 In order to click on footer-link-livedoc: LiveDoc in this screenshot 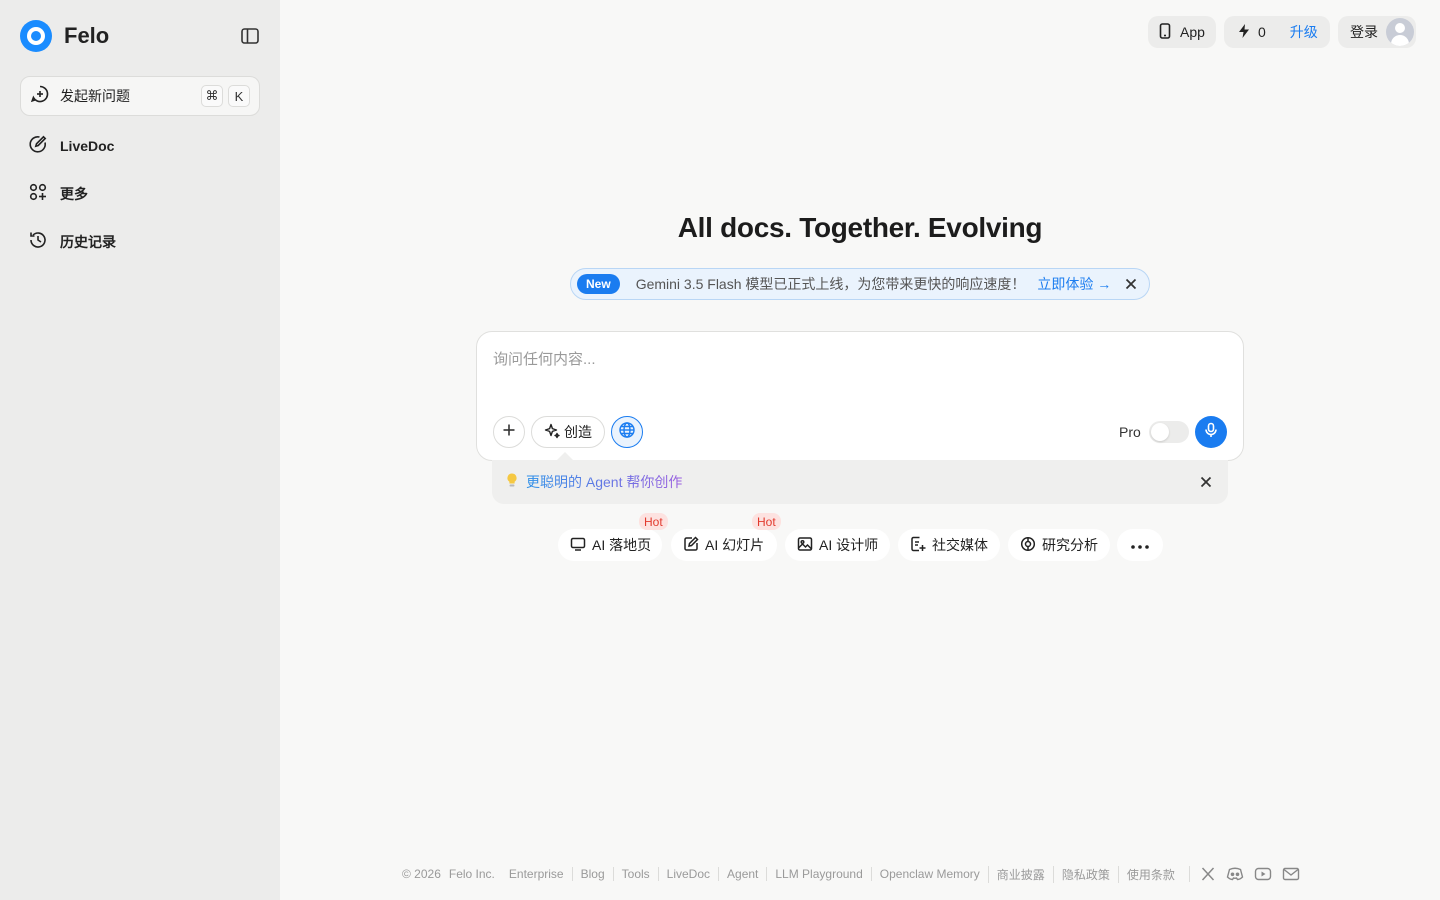, I will do `click(687, 874)`.